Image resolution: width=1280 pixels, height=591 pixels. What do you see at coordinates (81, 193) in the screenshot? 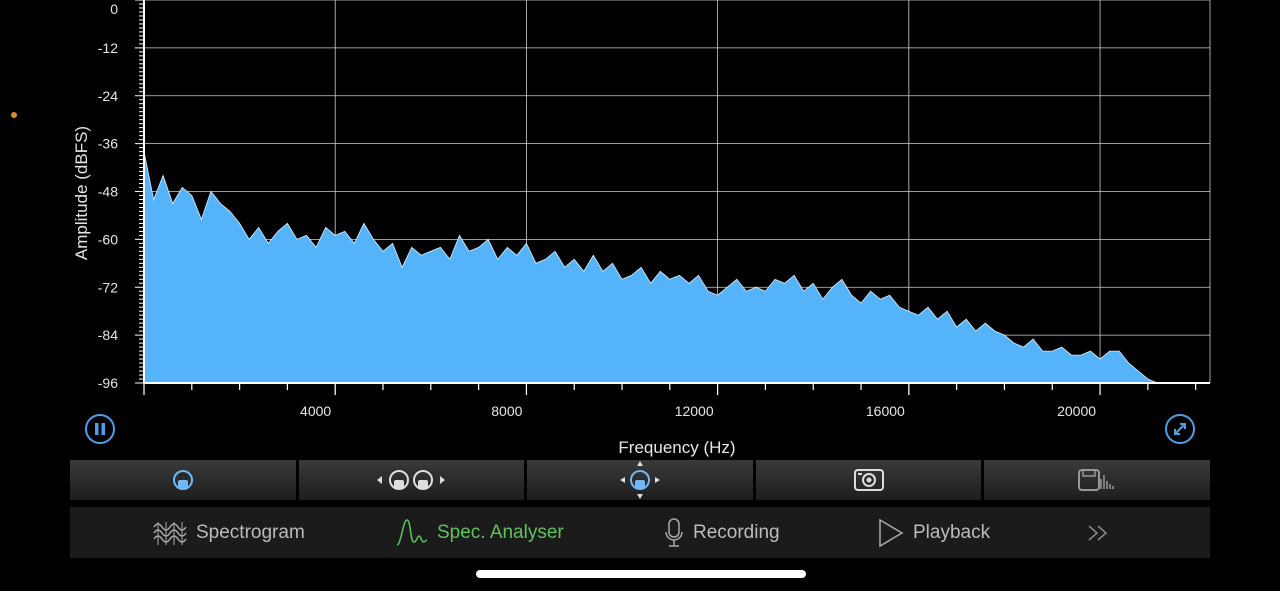
I see `y-axis-label: Amplitude (dBFS)` at bounding box center [81, 193].